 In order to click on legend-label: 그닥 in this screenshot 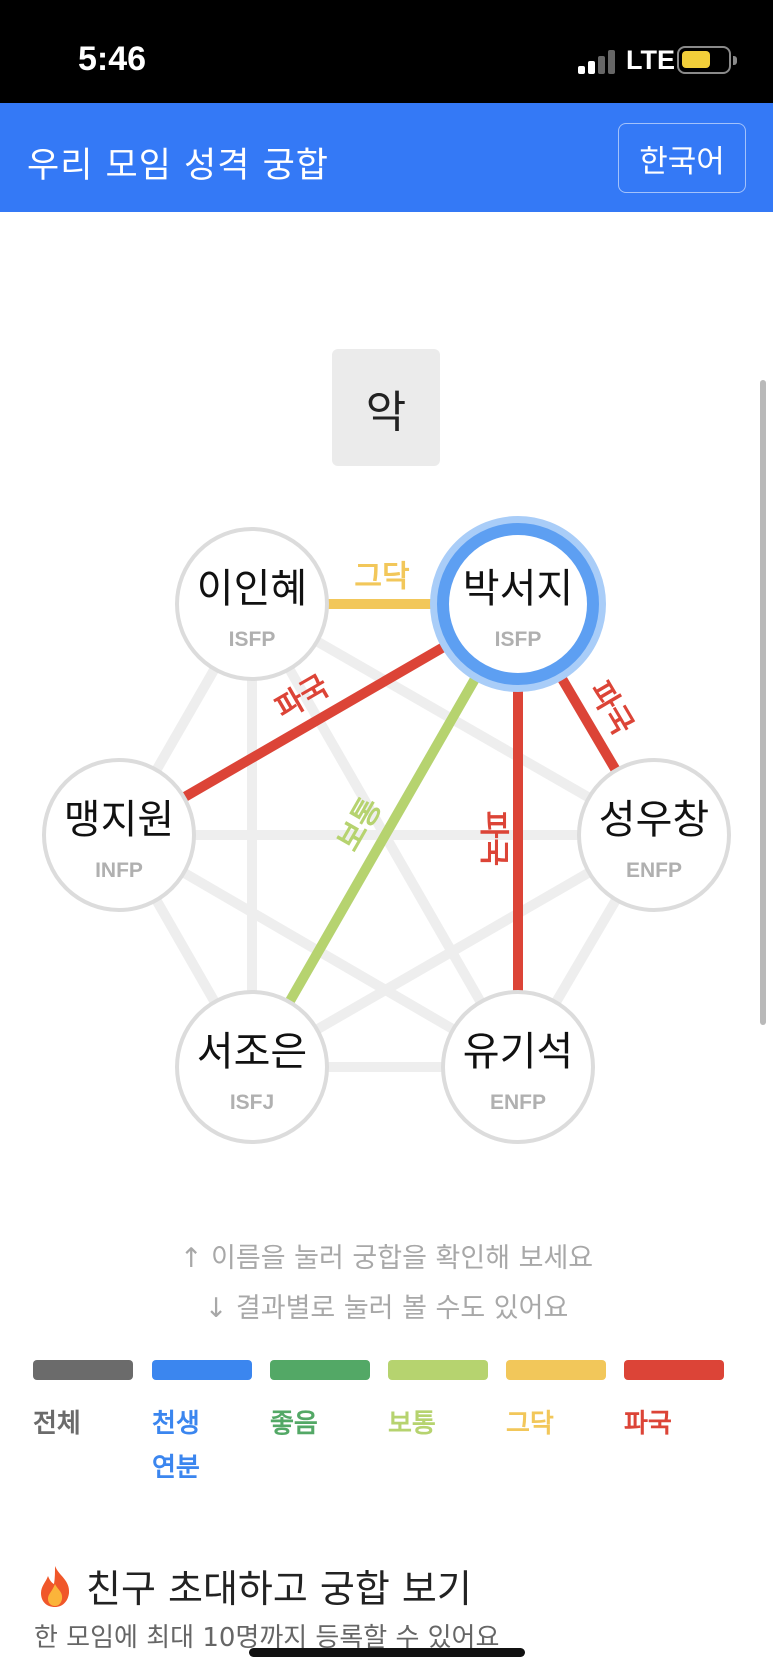, I will do `click(530, 1424)`.